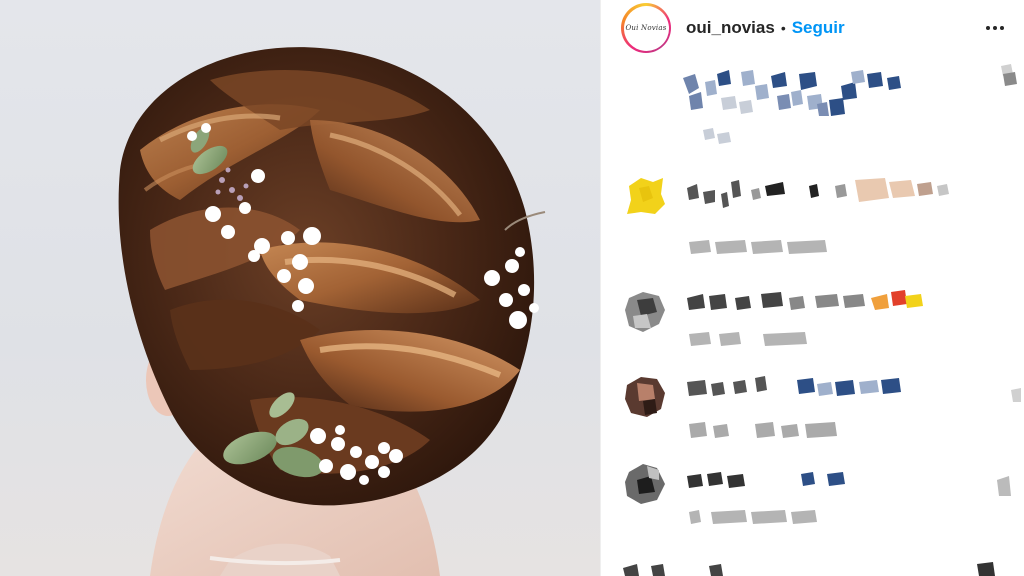  I want to click on follow-button: Seguir, so click(818, 28).